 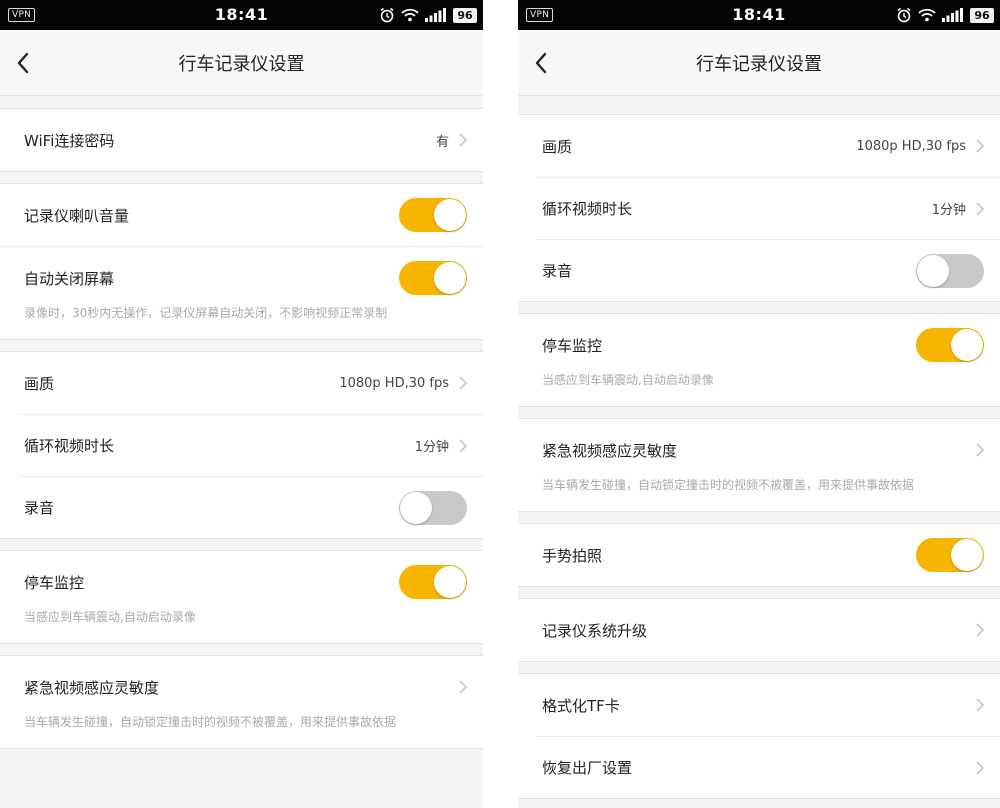 I want to click on wifi-password-row: WiFi连接密码 有, so click(x=250, y=140).